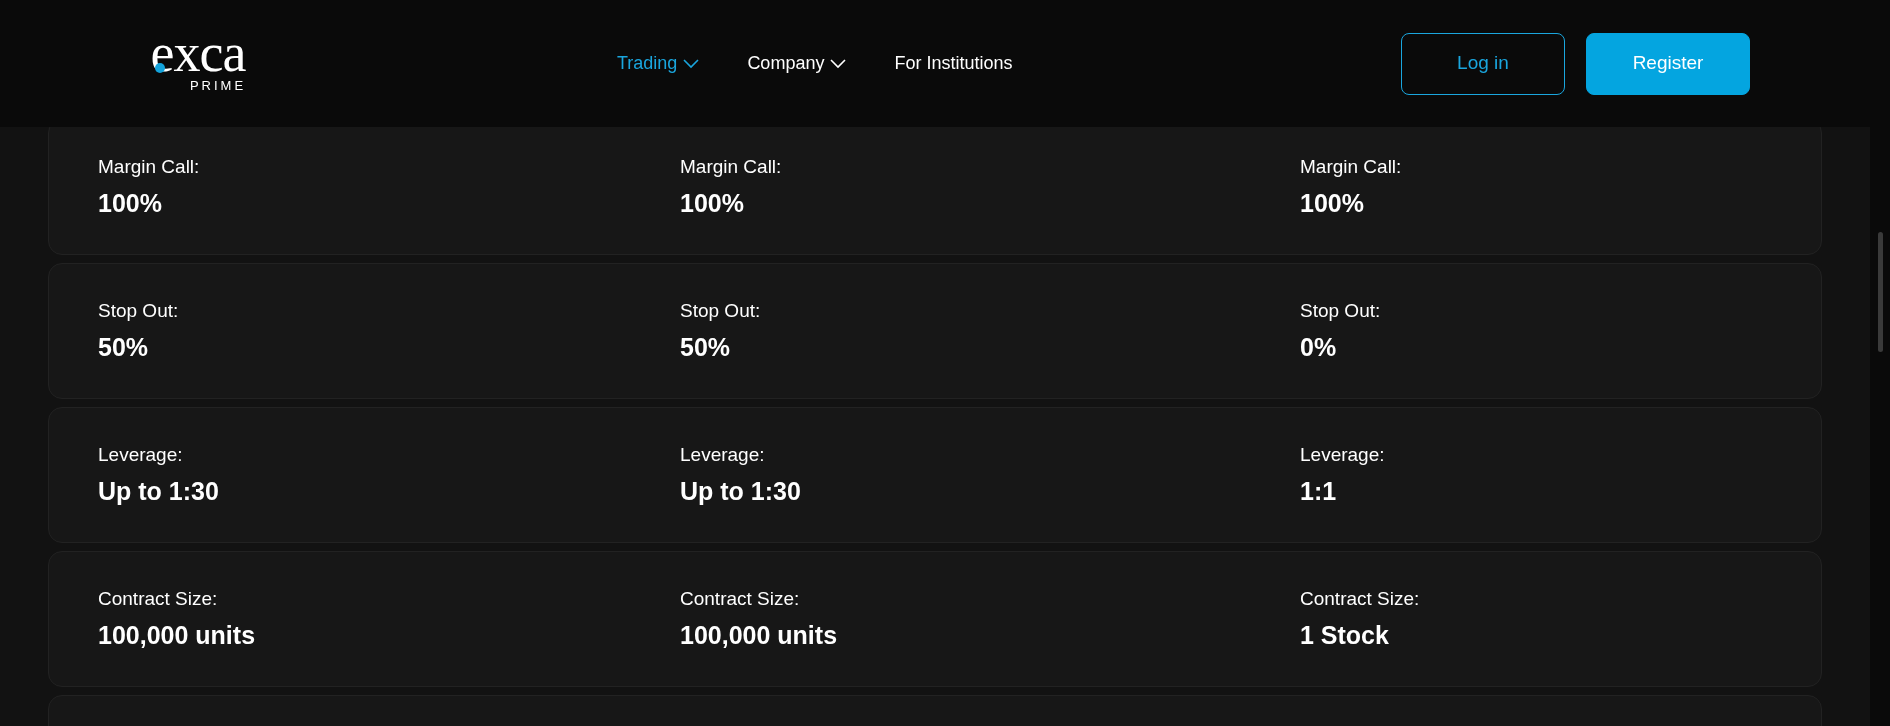 This screenshot has height=726, width=1890. What do you see at coordinates (1319, 491) in the screenshot?
I see `spec-value: 1:1` at bounding box center [1319, 491].